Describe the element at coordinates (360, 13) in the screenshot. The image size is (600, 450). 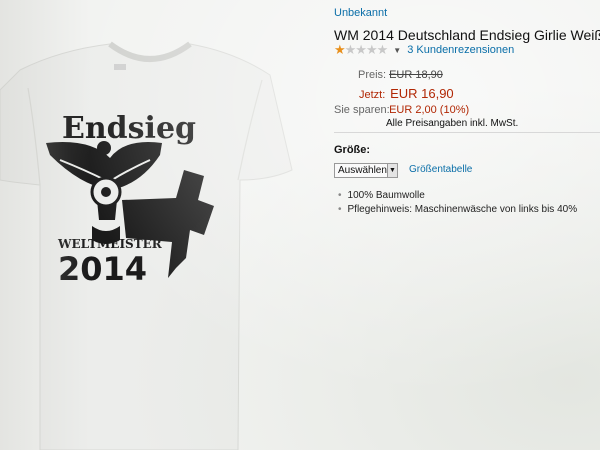
I see `brand-link: Unbekannt` at that location.